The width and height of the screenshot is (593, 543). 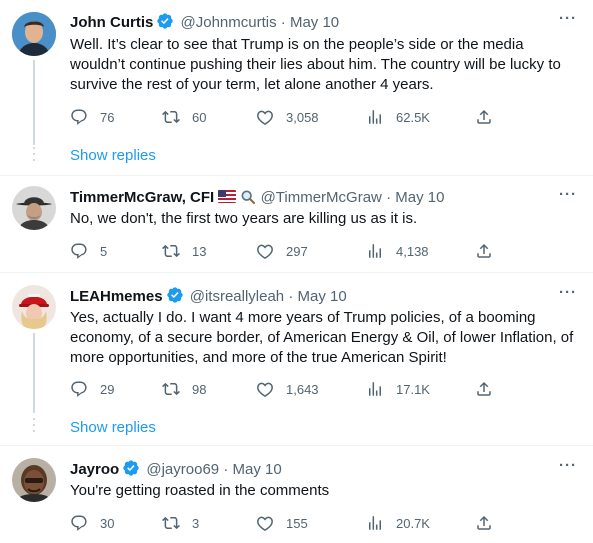 I want to click on views-button: 62.5K, so click(x=398, y=117).